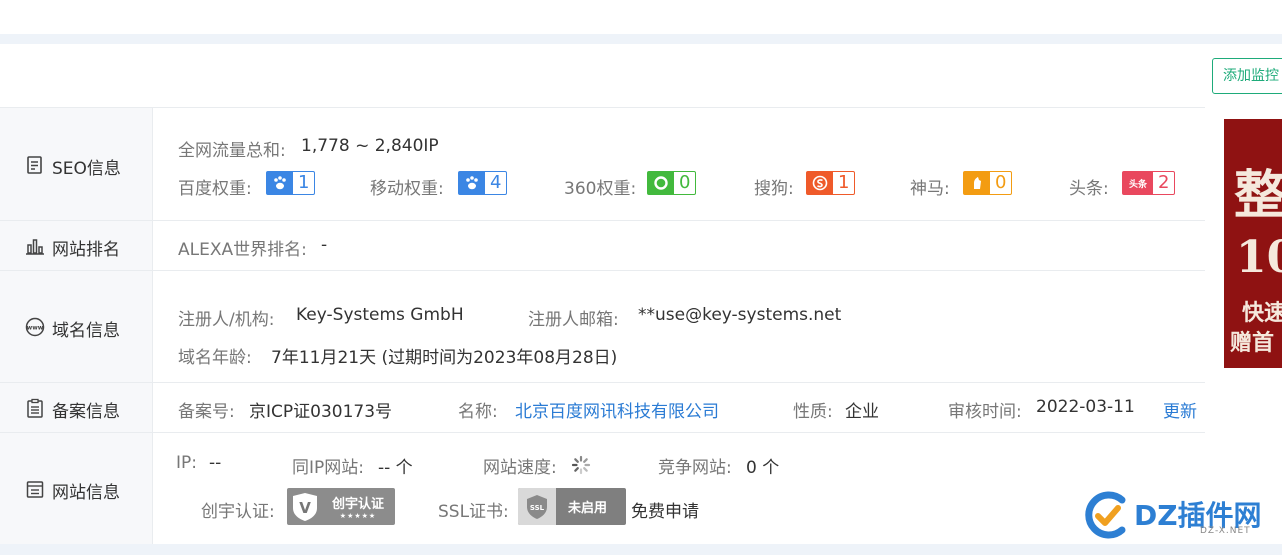  I want to click on toutiao-rank-badge: 头条 2, so click(1149, 183).